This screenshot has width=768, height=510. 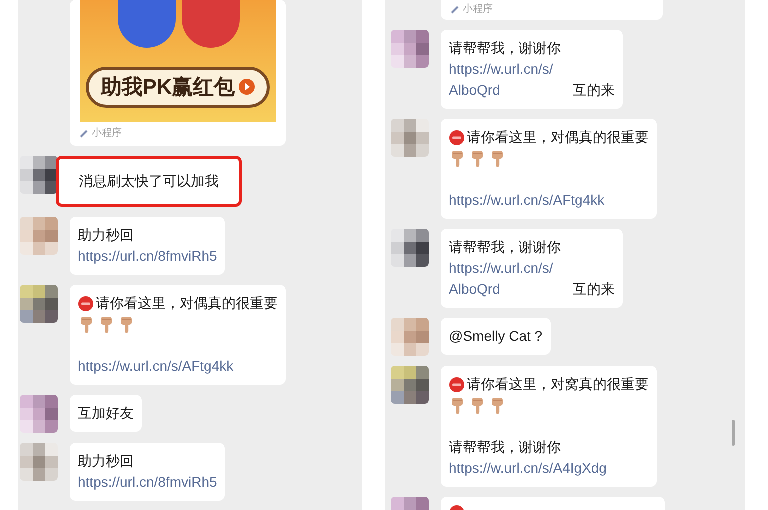 What do you see at coordinates (549, 468) in the screenshot?
I see `message-link: https://w.url.cn/s/A4IgXdg` at bounding box center [549, 468].